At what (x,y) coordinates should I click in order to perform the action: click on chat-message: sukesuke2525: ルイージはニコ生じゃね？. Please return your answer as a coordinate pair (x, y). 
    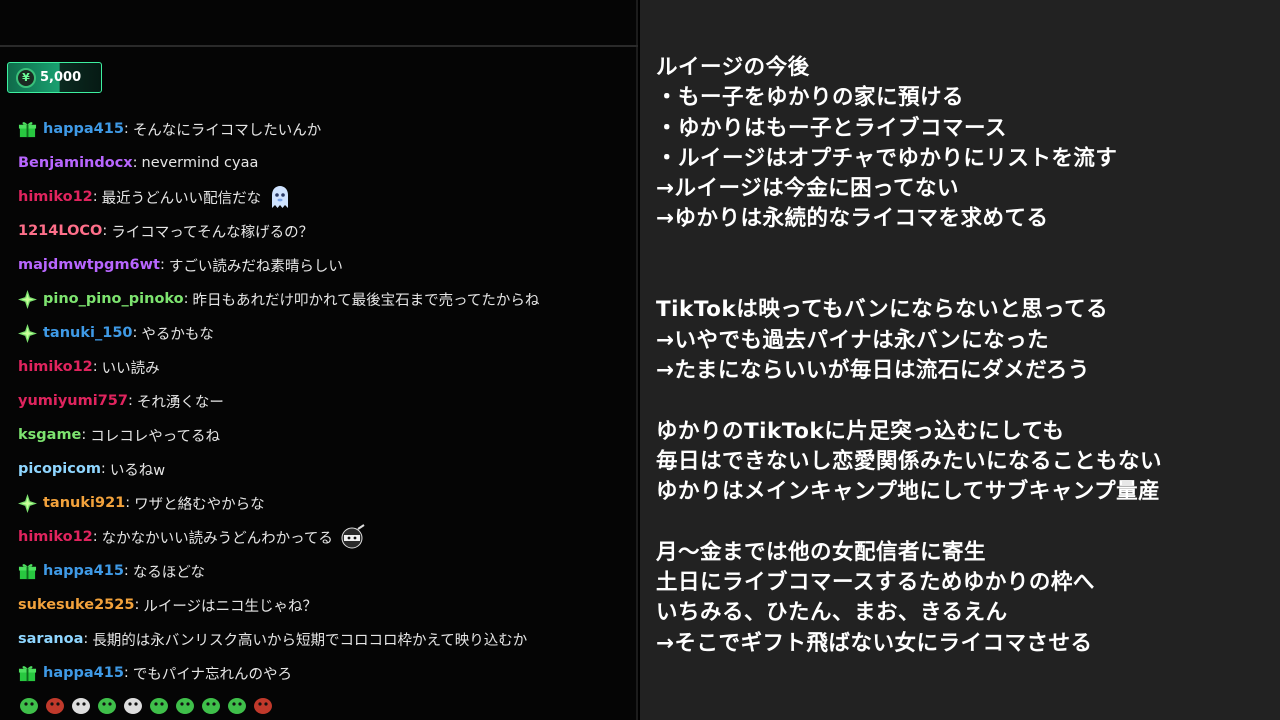
    Looking at the image, I should click on (323, 605).